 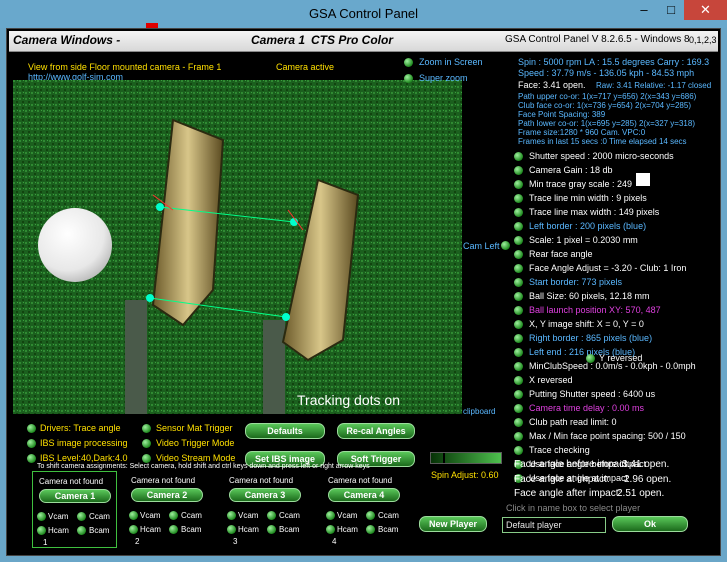 What do you see at coordinates (588, 226) in the screenshot?
I see `setting-label: Left border : 200 pixels (blue)` at bounding box center [588, 226].